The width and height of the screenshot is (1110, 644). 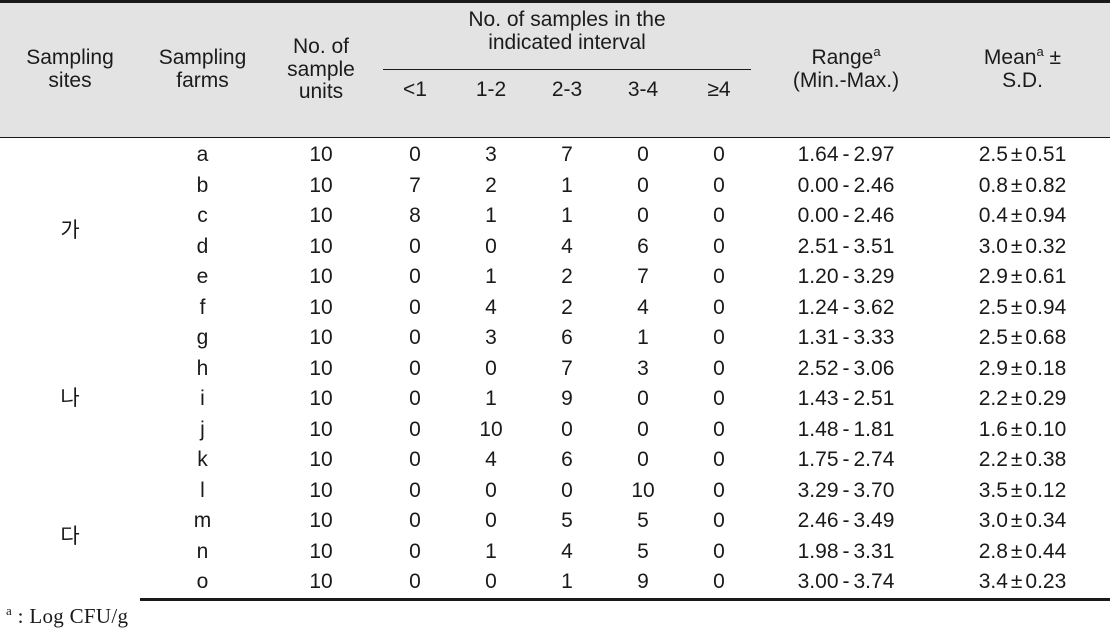 What do you see at coordinates (818, 490) in the screenshot?
I see `range-min: 3.29` at bounding box center [818, 490].